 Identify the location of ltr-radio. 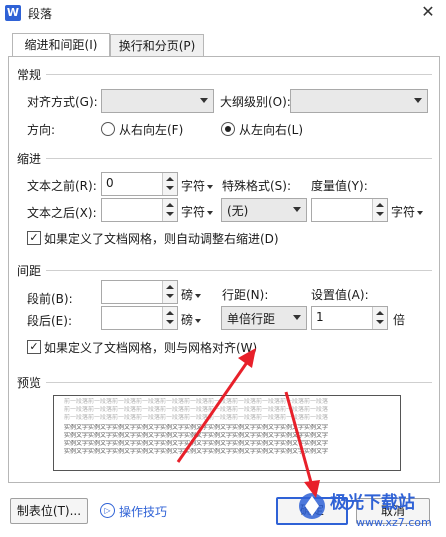
(228, 129).